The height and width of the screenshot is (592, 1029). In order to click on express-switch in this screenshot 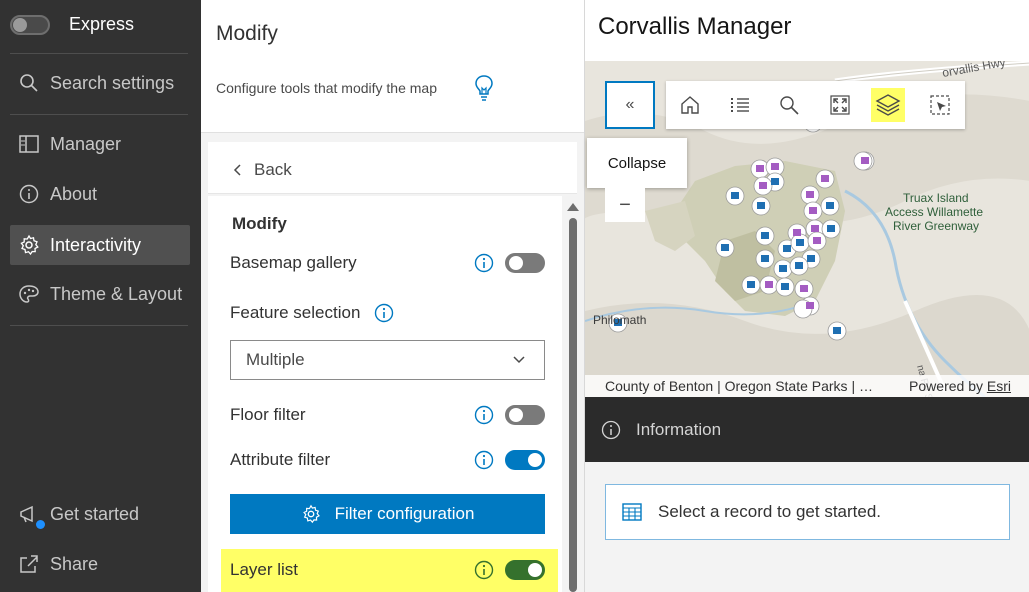, I will do `click(30, 24)`.